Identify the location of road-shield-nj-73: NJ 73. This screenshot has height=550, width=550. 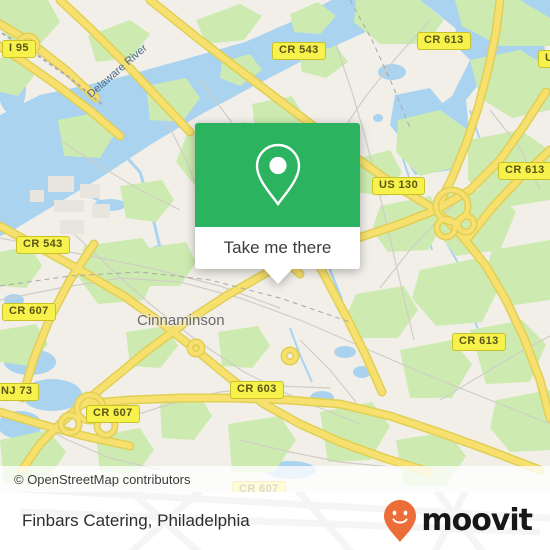
(20, 392).